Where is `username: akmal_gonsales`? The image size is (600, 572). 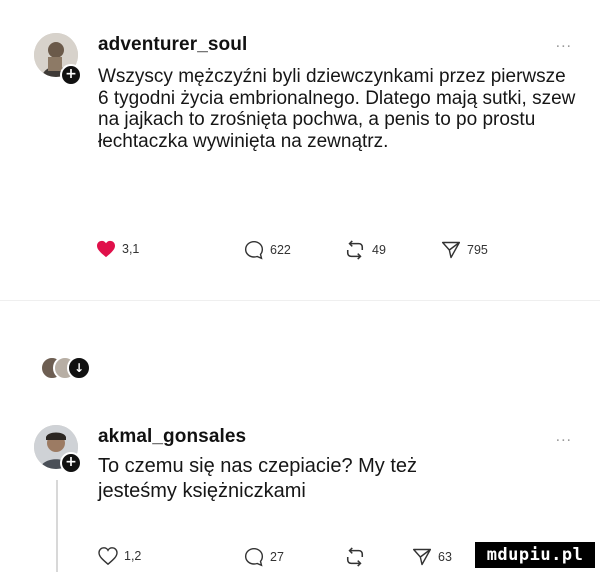
username: akmal_gonsales is located at coordinates (172, 437).